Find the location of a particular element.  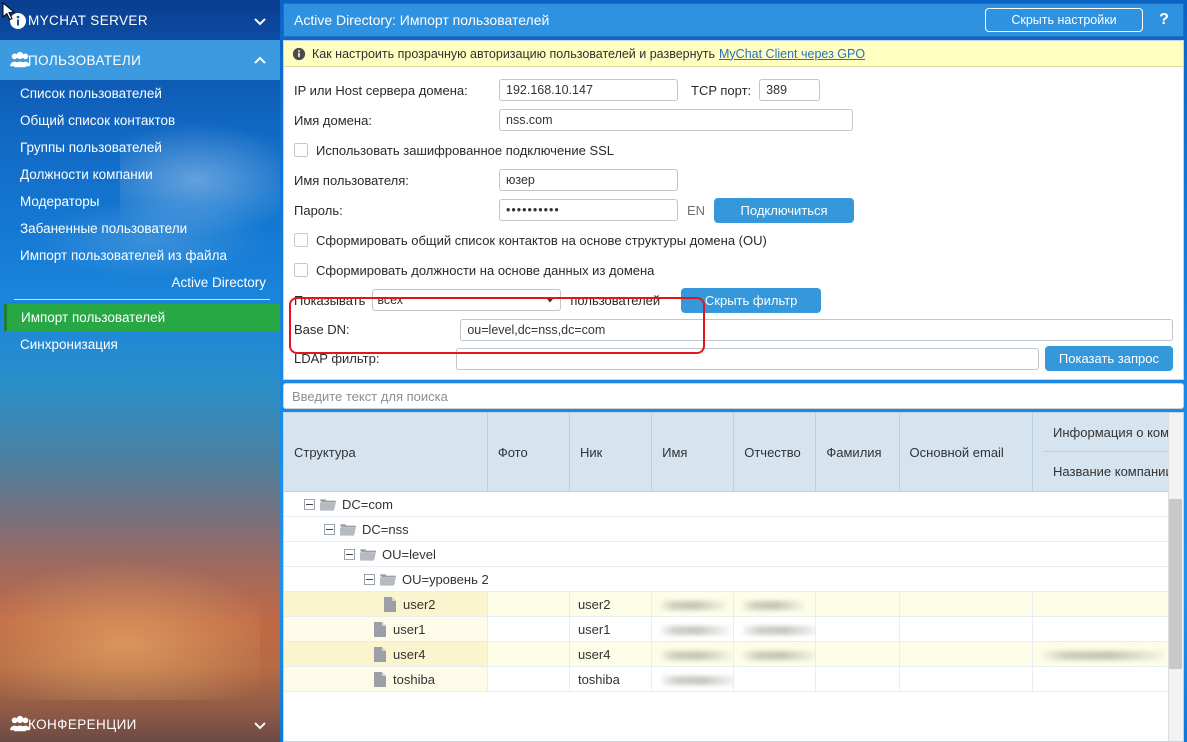

column-header-photo: Фото is located at coordinates (528, 452).